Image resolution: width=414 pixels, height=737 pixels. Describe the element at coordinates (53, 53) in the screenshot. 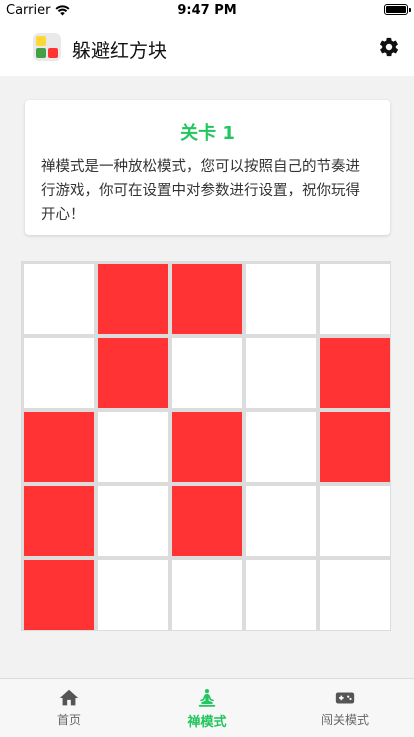

I see `logo-red-square` at that location.